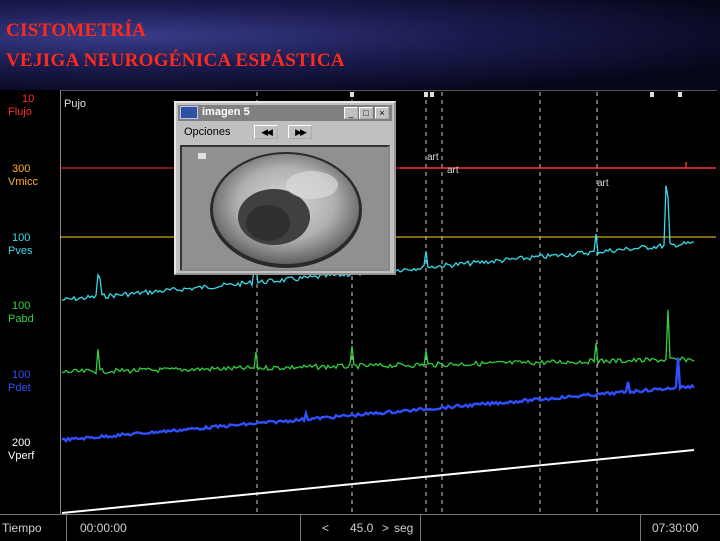  Describe the element at coordinates (207, 132) in the screenshot. I see `menu-opciones: Opciones` at that location.